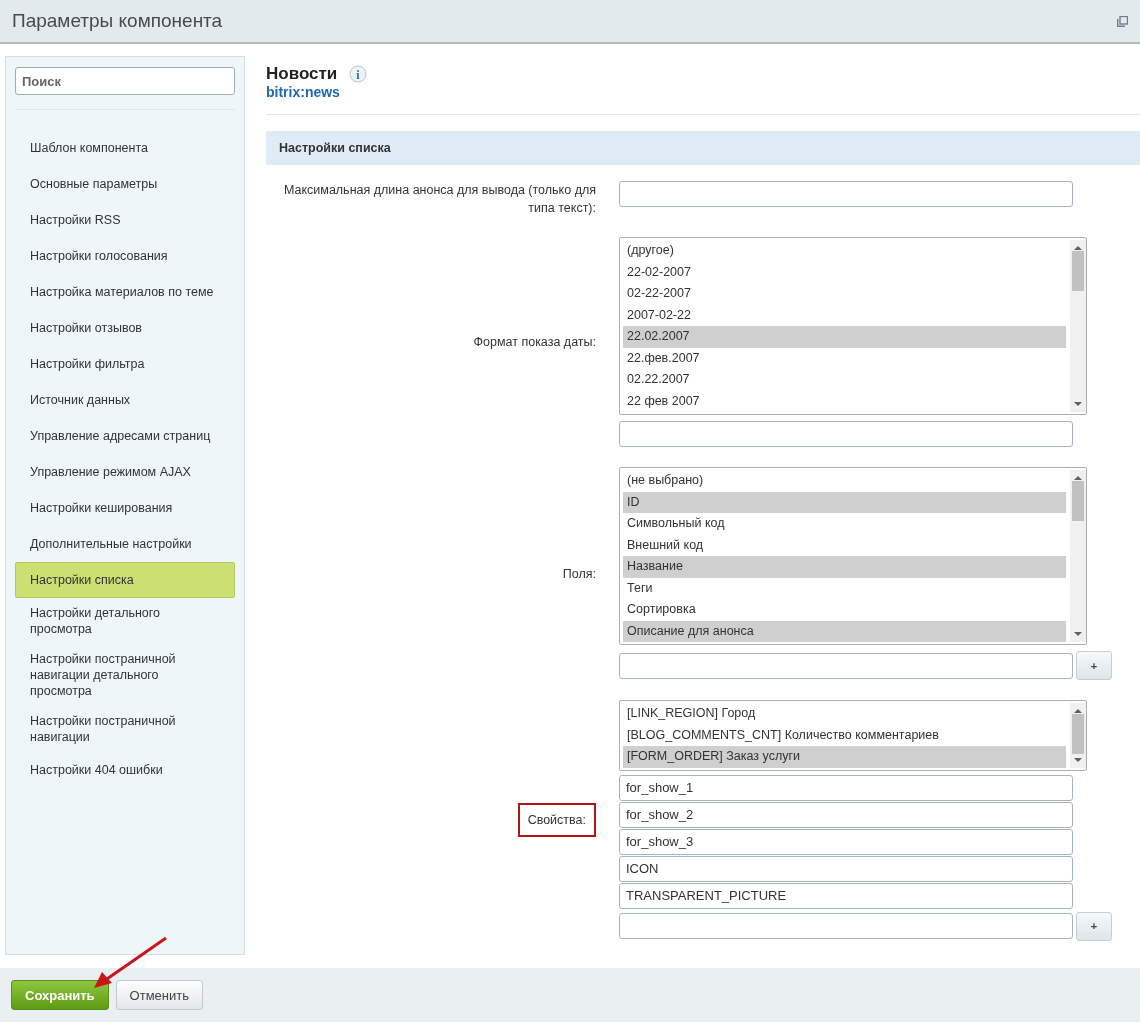 This screenshot has height=1022, width=1140. I want to click on sidebar-item: Источник данных, so click(125, 400).